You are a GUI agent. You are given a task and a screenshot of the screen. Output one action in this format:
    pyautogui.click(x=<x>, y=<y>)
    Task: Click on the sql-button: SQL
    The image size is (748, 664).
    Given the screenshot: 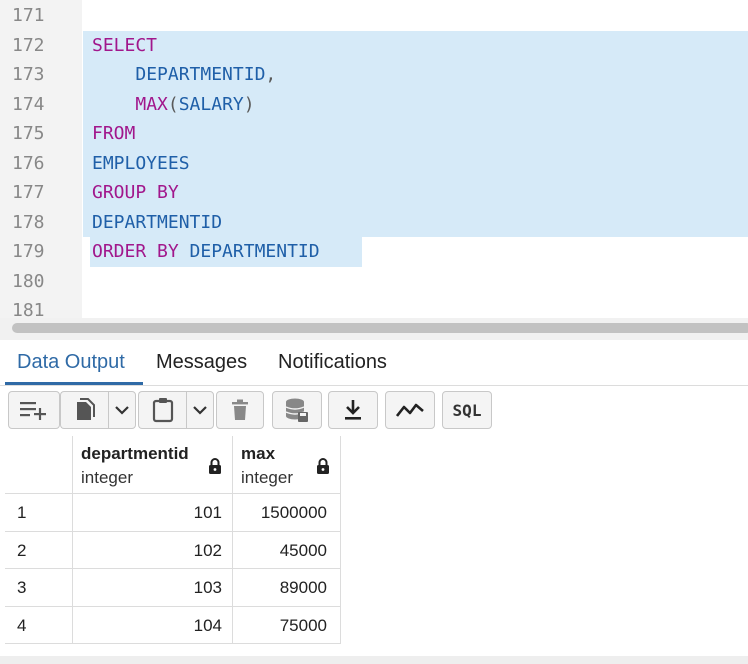 What is the action you would take?
    pyautogui.click(x=467, y=410)
    